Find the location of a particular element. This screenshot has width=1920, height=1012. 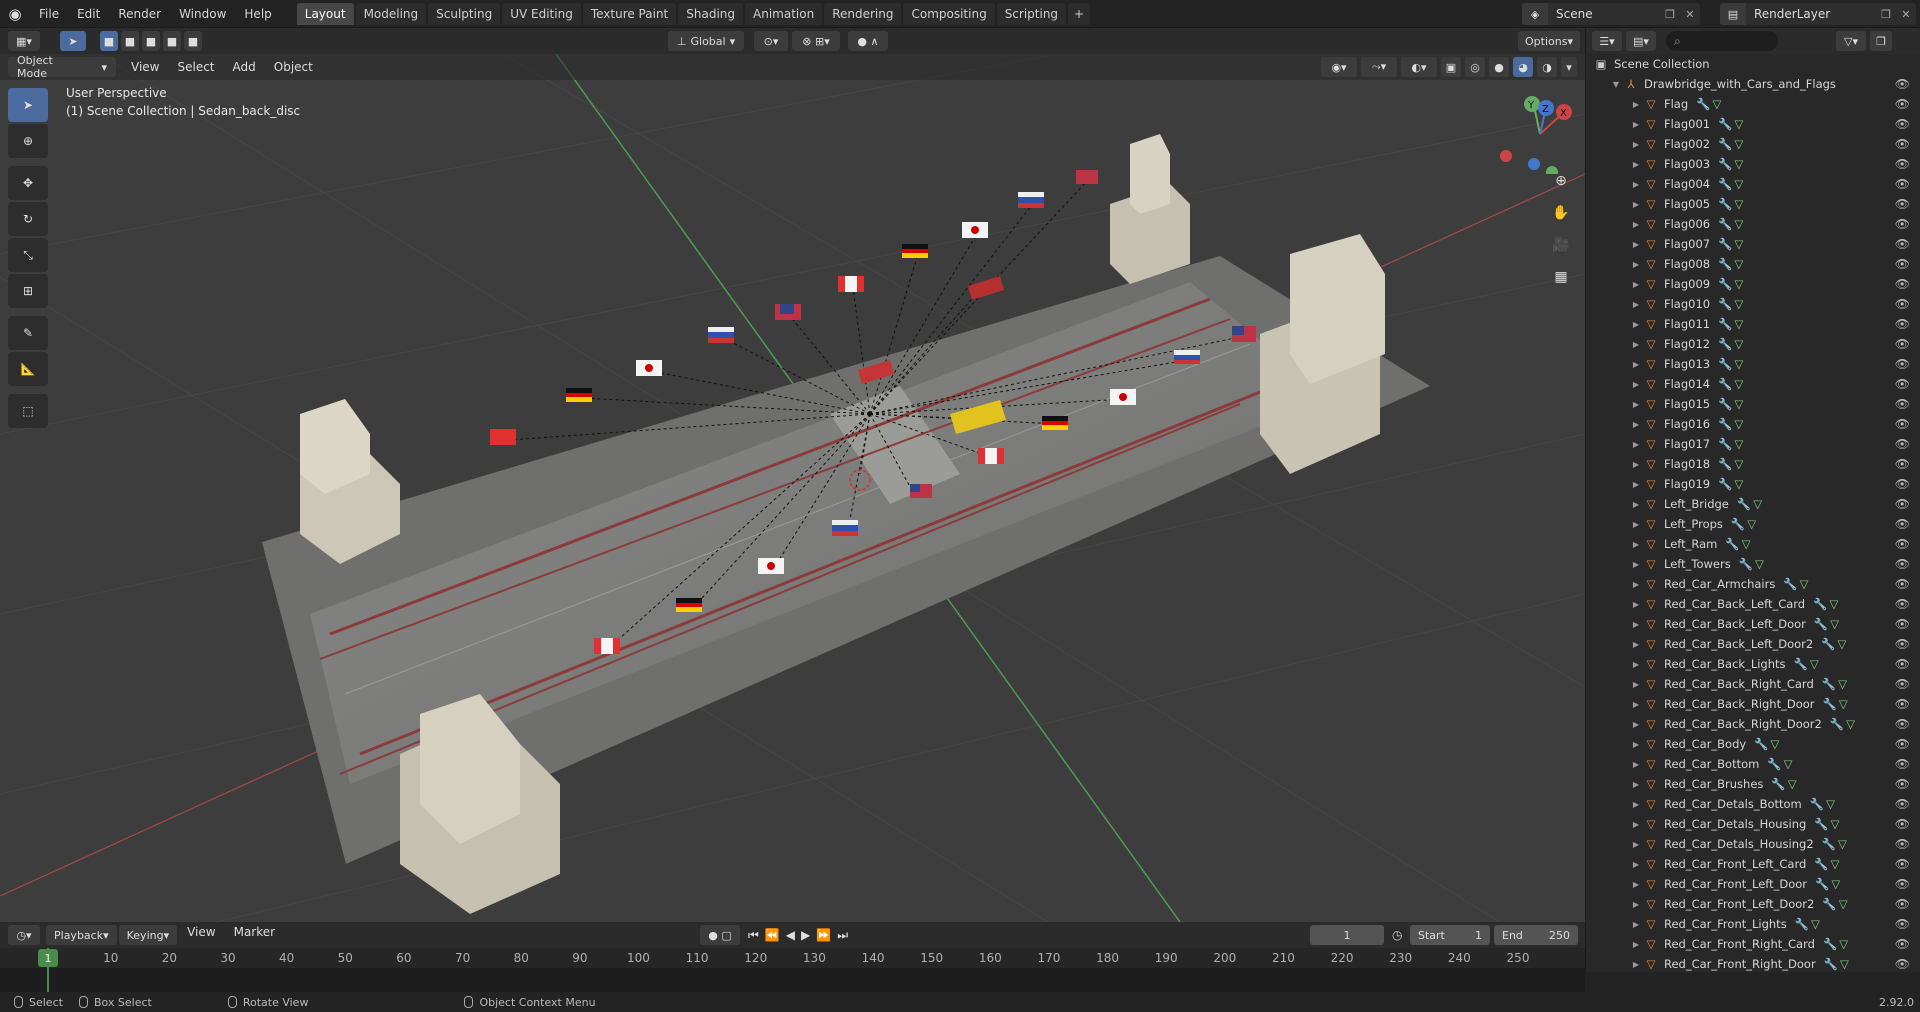

outliner-row-red-car-back-left-card: ▶ ▽ Red_Car_Back_Left_Card 🔧 ▽ 👁 is located at coordinates (1753, 604).